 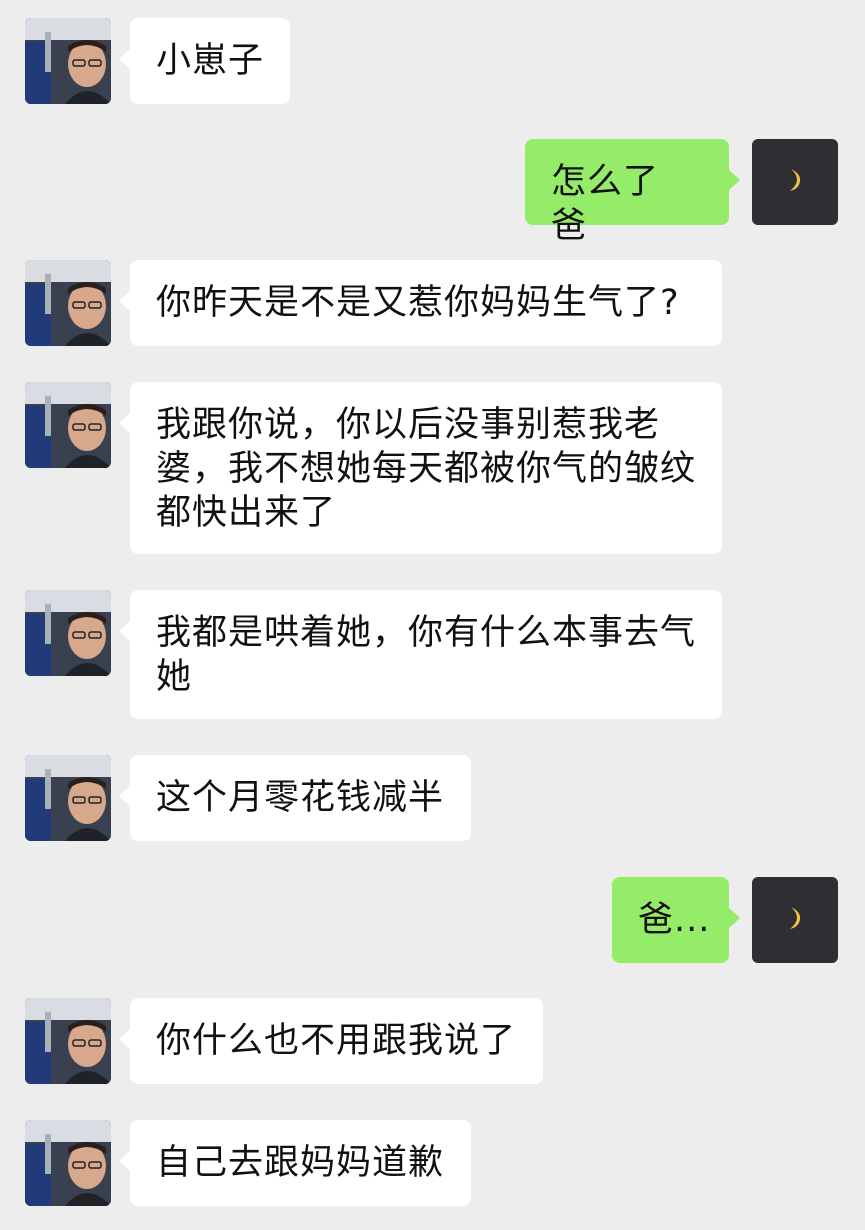 What do you see at coordinates (295, 798) in the screenshot?
I see `message-bubble: 这个月零花钱减半` at bounding box center [295, 798].